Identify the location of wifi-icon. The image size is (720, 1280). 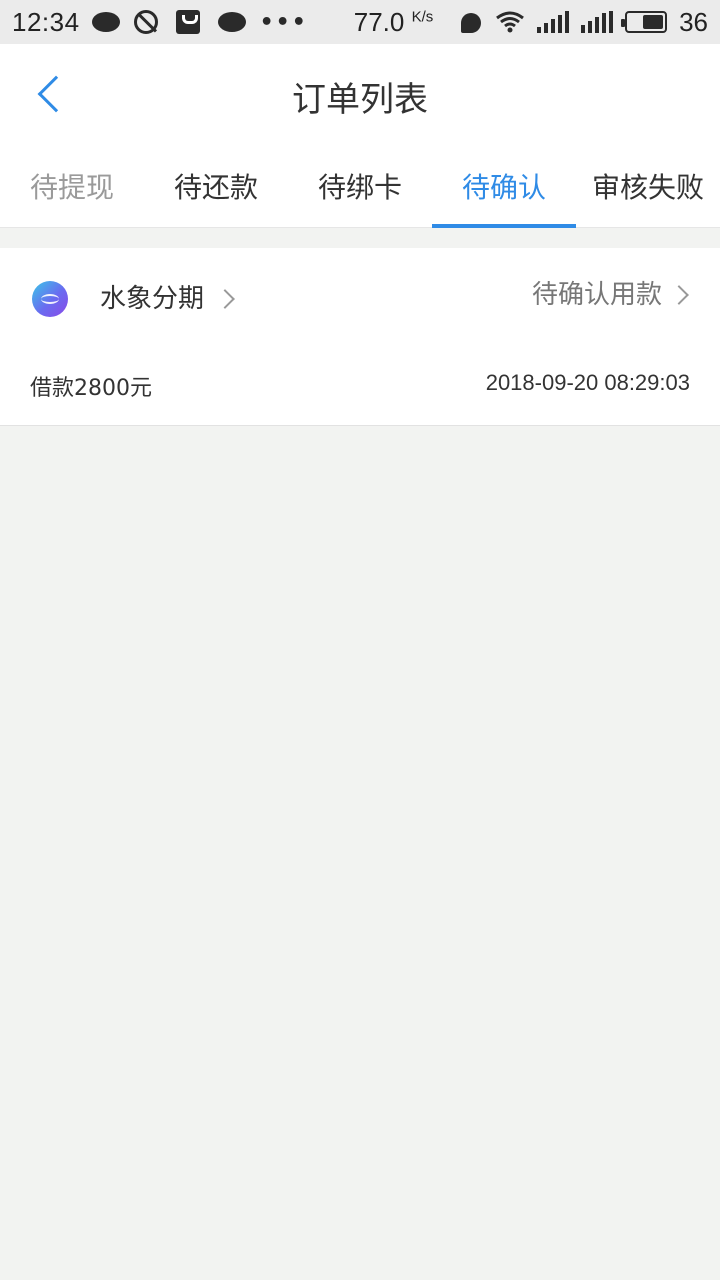
(510, 22).